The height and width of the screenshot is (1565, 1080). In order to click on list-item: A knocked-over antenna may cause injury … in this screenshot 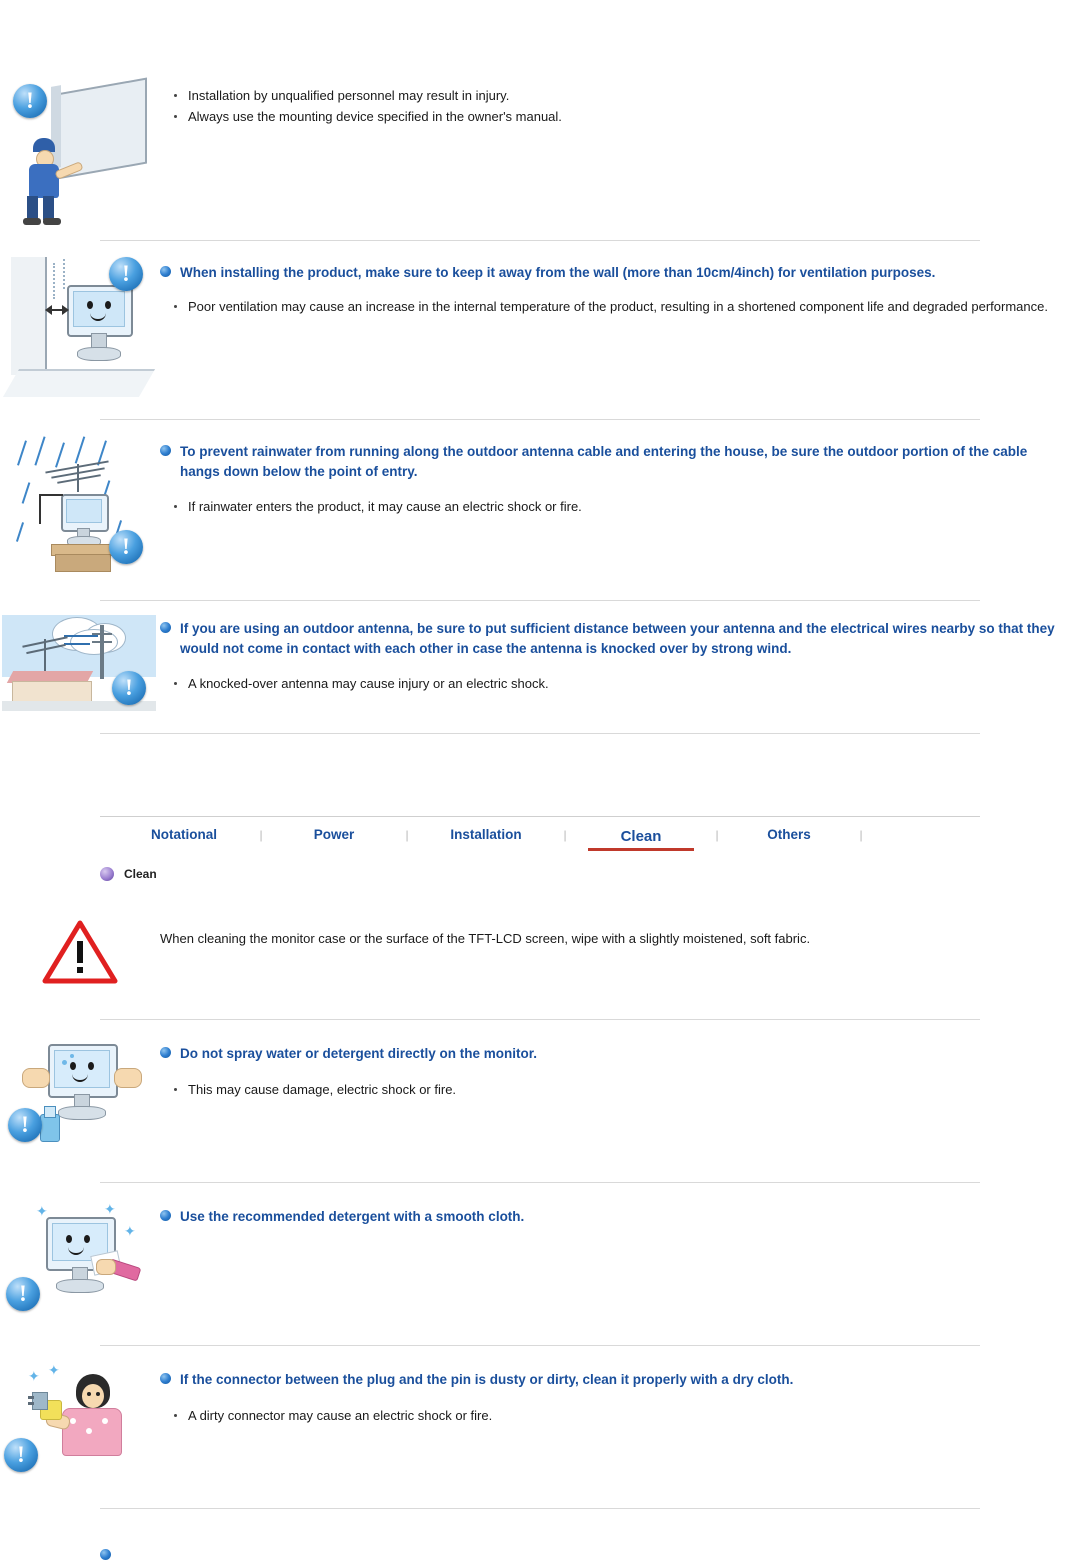, I will do `click(610, 684)`.